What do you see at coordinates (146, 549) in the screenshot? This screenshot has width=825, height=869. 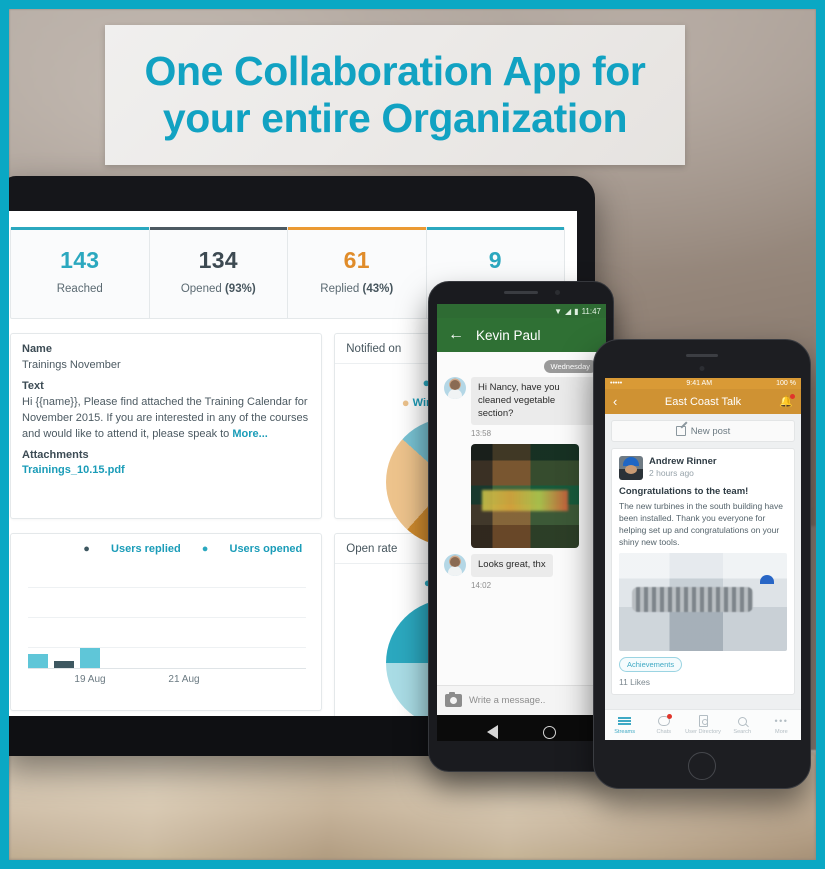 I see `legend-label: Users replied` at bounding box center [146, 549].